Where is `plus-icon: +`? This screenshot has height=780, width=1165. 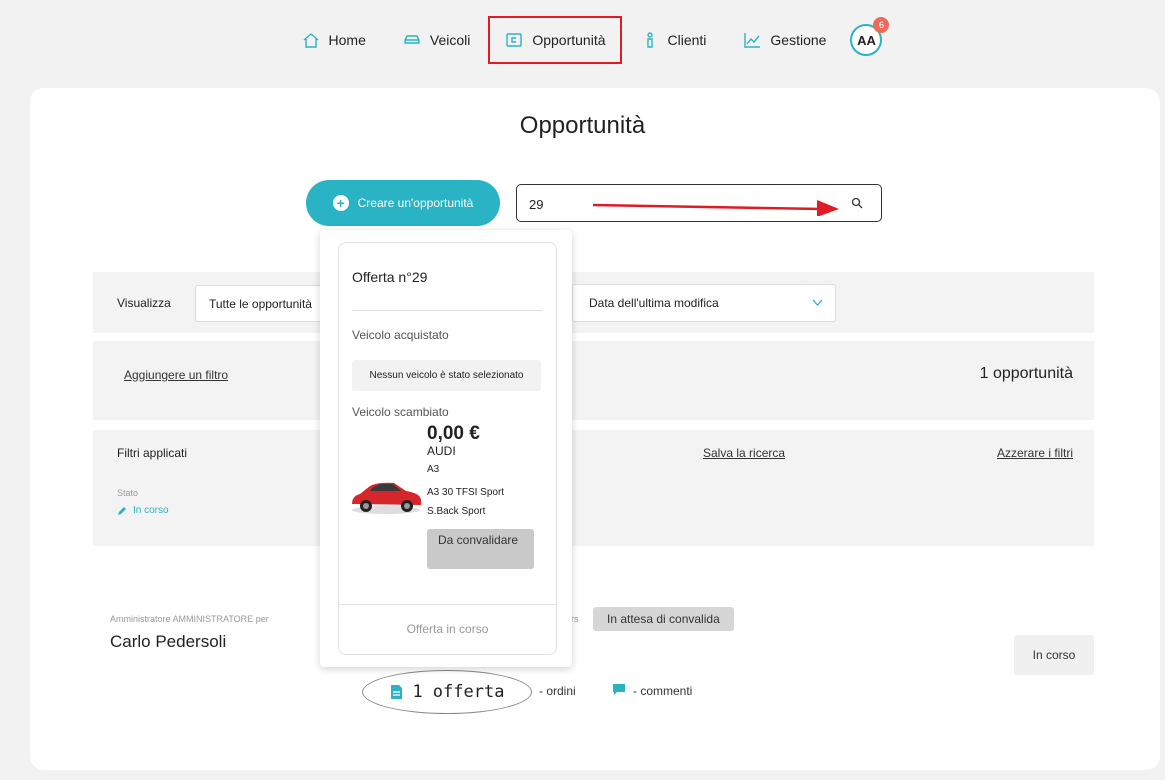
plus-icon: + is located at coordinates (340, 203).